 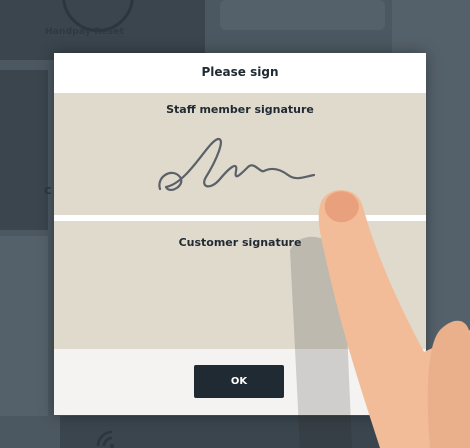 I want to click on customer-signature-label: Customer signature, so click(x=240, y=242).